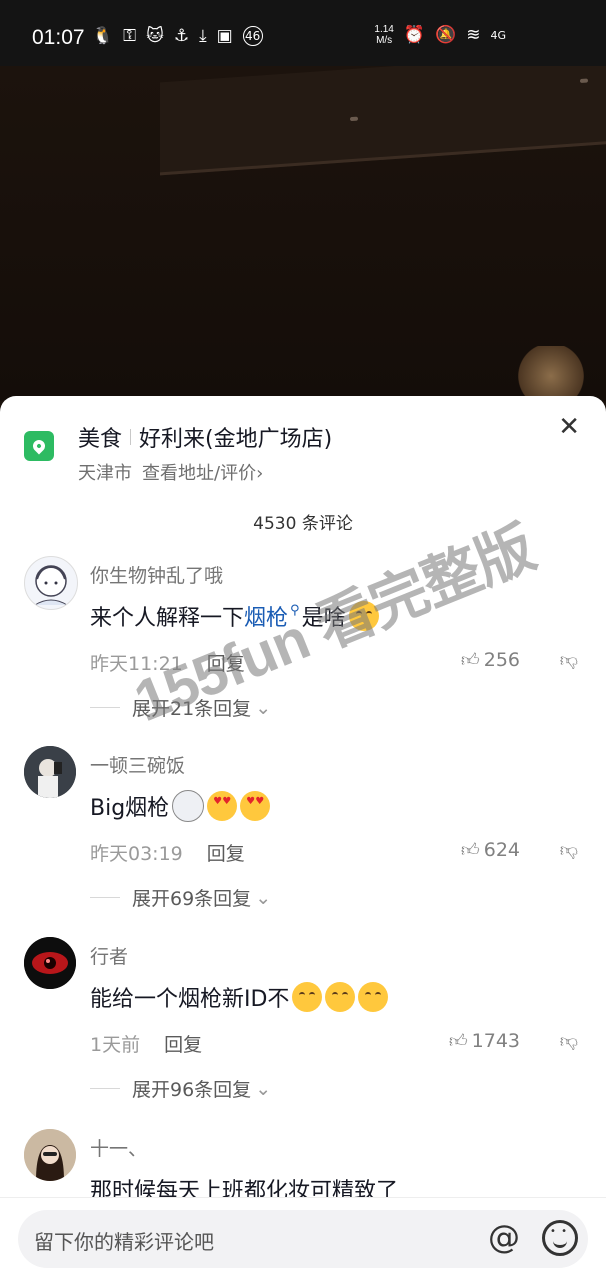 Image resolution: width=606 pixels, height=1281 pixels. What do you see at coordinates (180, 707) in the screenshot?
I see `expand-replies-button: 展开21条回复 ⌄` at bounding box center [180, 707].